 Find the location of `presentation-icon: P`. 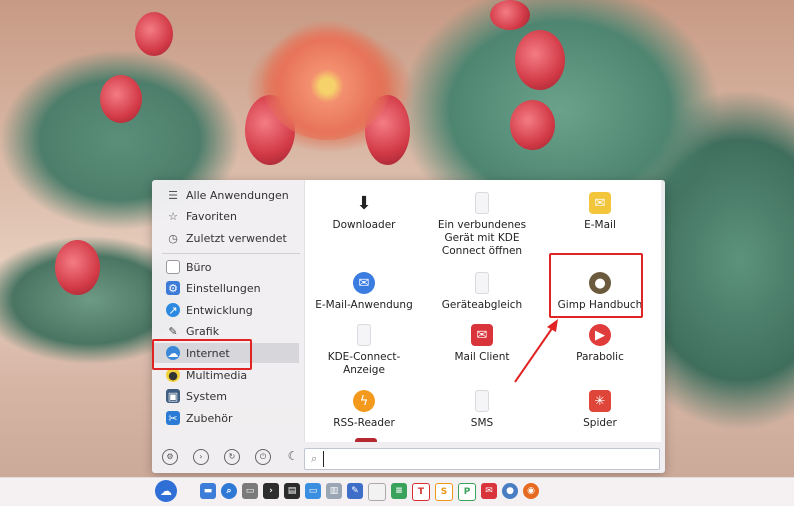

presentation-icon: P is located at coordinates (467, 492).